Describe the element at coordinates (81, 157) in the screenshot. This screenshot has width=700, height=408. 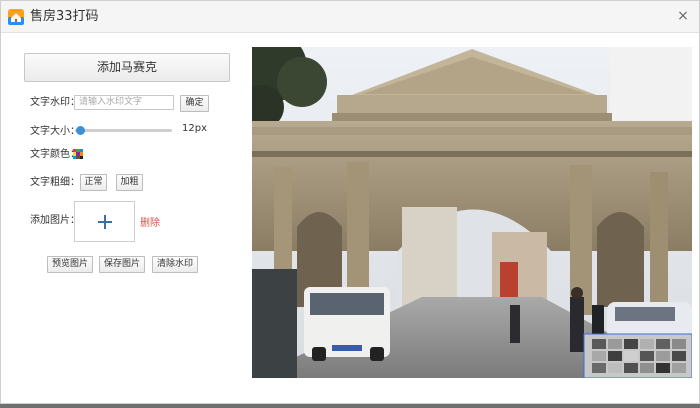
I see `color-swatch-cell` at that location.